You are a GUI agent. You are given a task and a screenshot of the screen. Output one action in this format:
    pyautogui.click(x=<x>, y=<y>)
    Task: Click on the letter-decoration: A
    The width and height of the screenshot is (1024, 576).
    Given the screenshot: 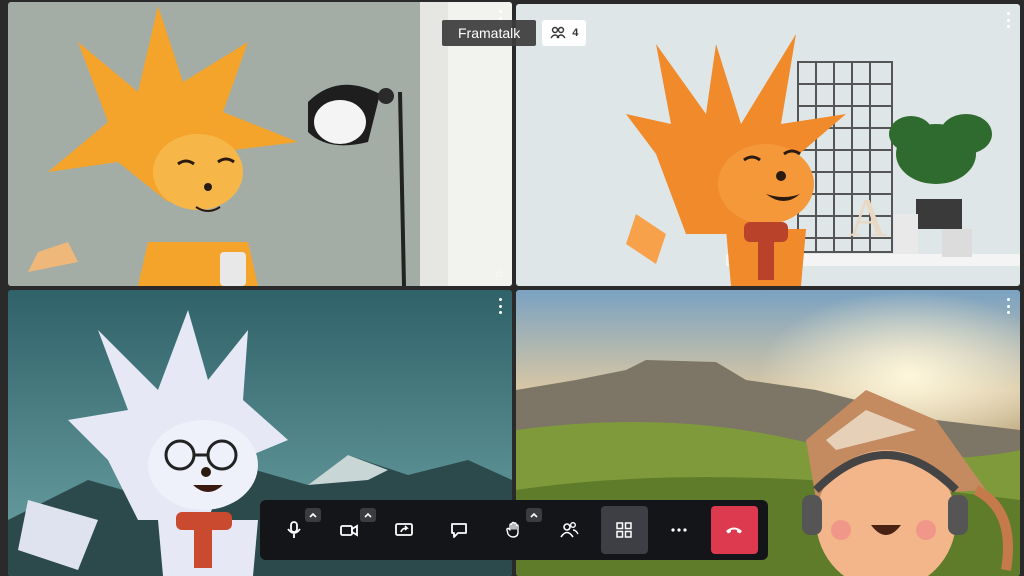 What is the action you would take?
    pyautogui.click(x=867, y=218)
    